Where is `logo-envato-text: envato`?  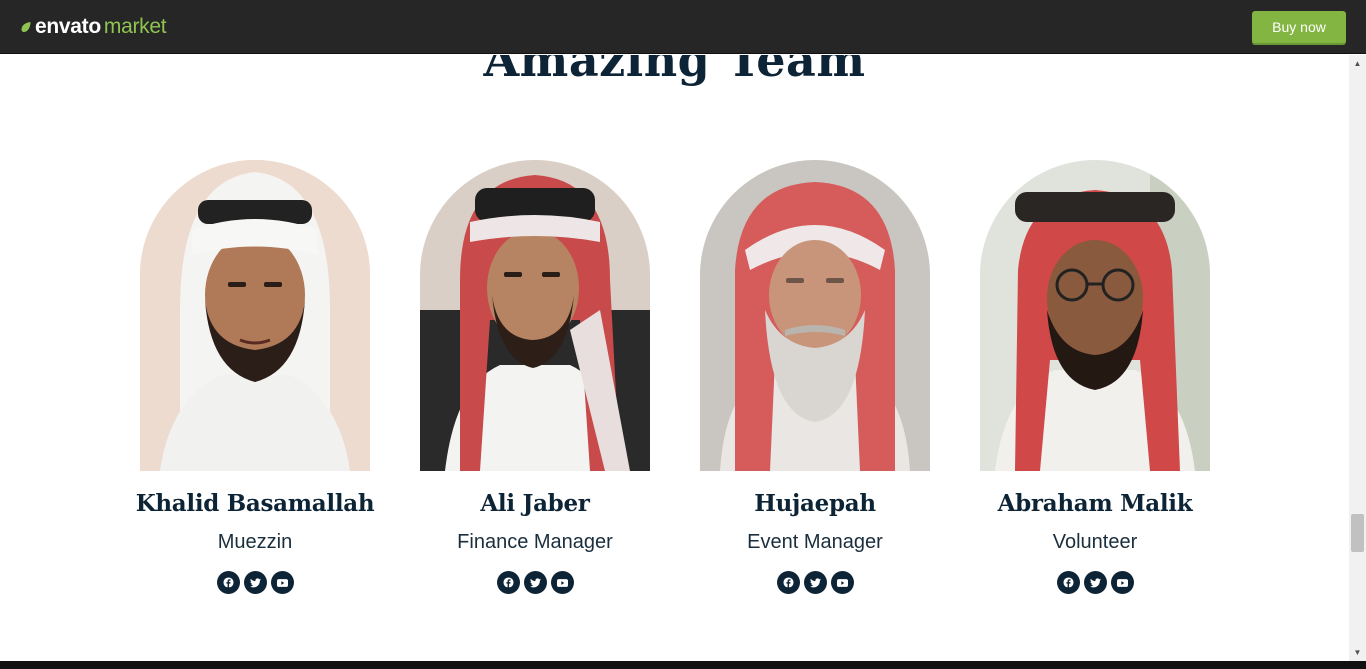 logo-envato-text: envato is located at coordinates (68, 26).